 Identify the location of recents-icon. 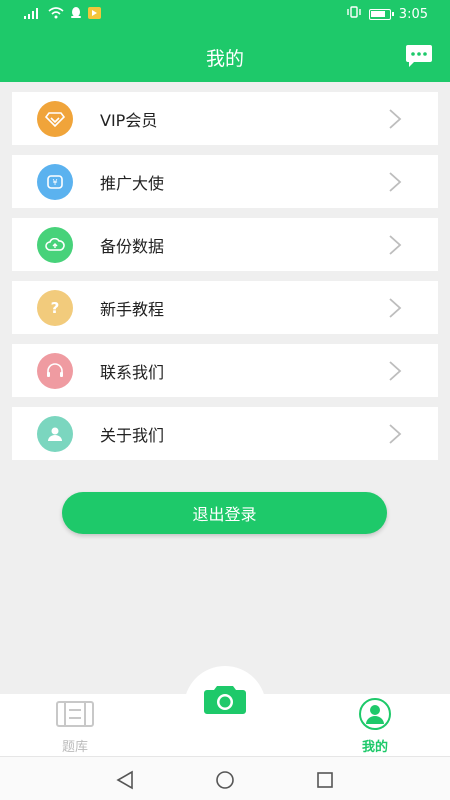
(325, 780).